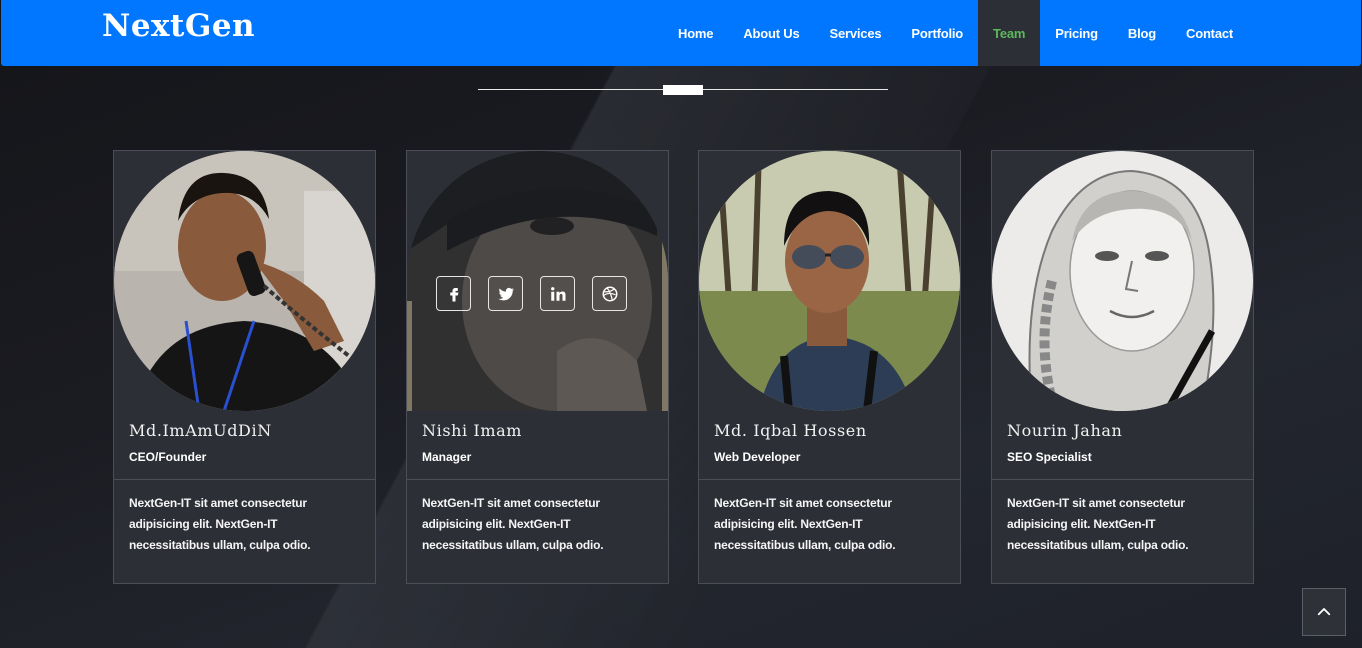 This screenshot has width=1362, height=648. What do you see at coordinates (472, 430) in the screenshot?
I see `member-name: Nishi Imam` at bounding box center [472, 430].